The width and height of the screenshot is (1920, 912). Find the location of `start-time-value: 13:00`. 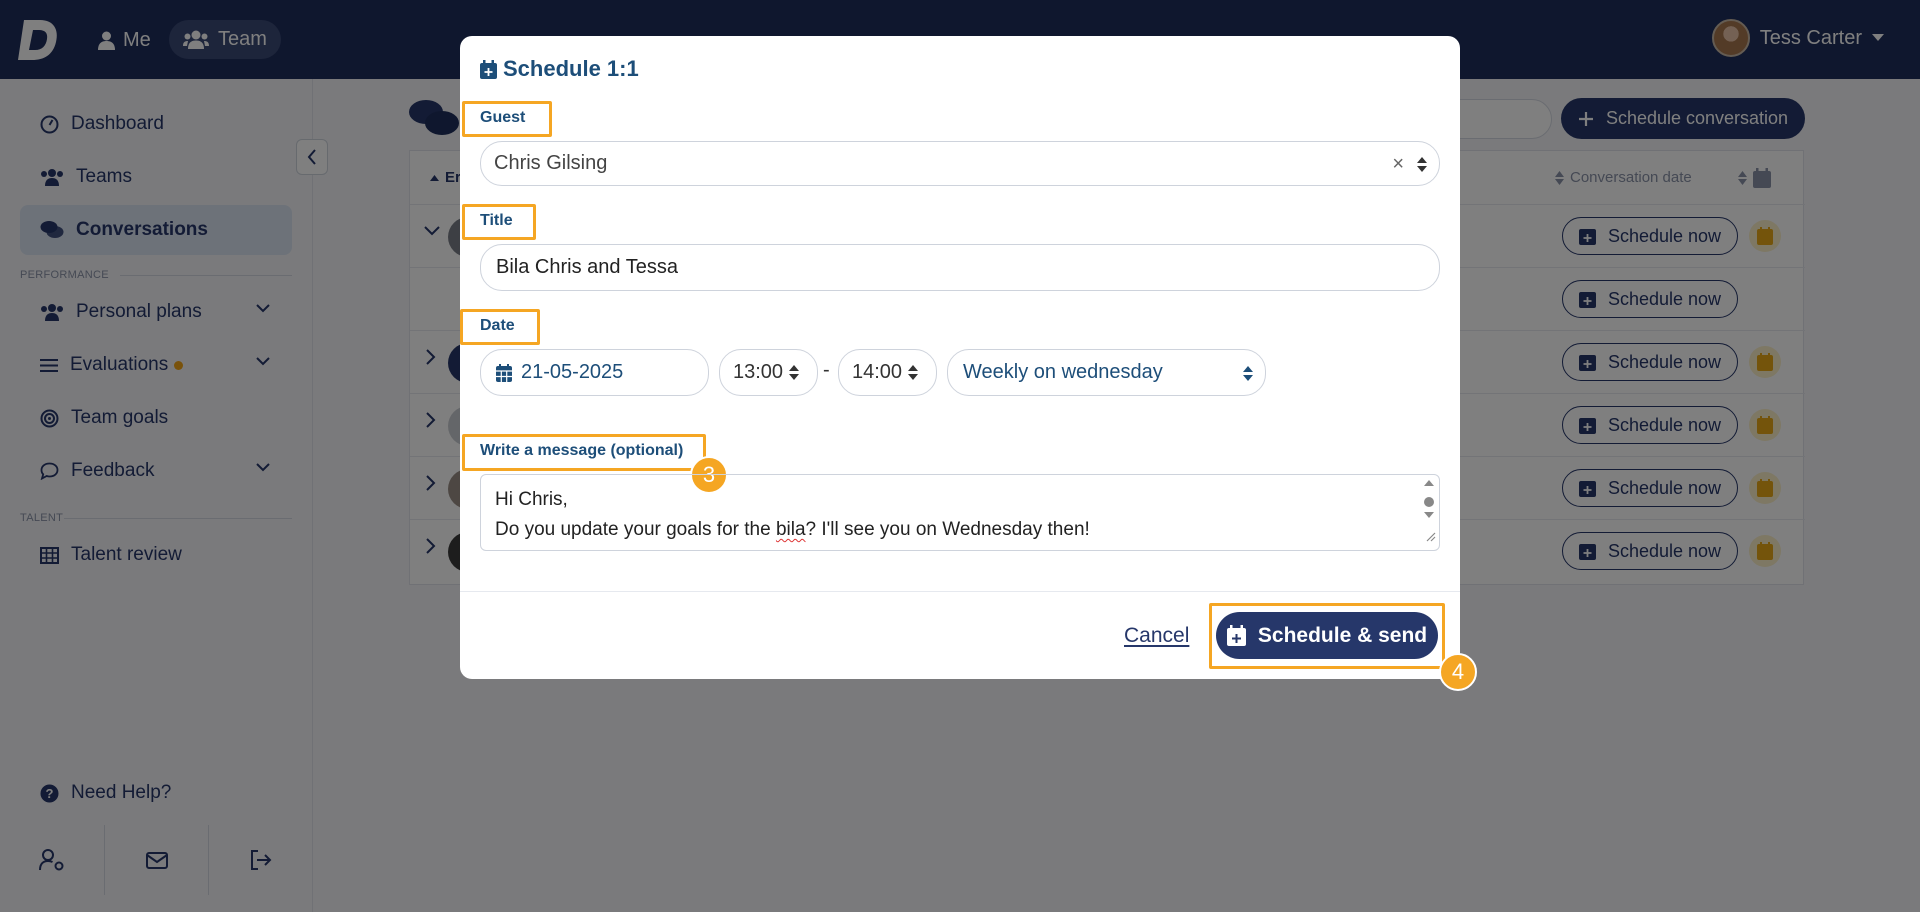

start-time-value: 13:00 is located at coordinates (758, 372).